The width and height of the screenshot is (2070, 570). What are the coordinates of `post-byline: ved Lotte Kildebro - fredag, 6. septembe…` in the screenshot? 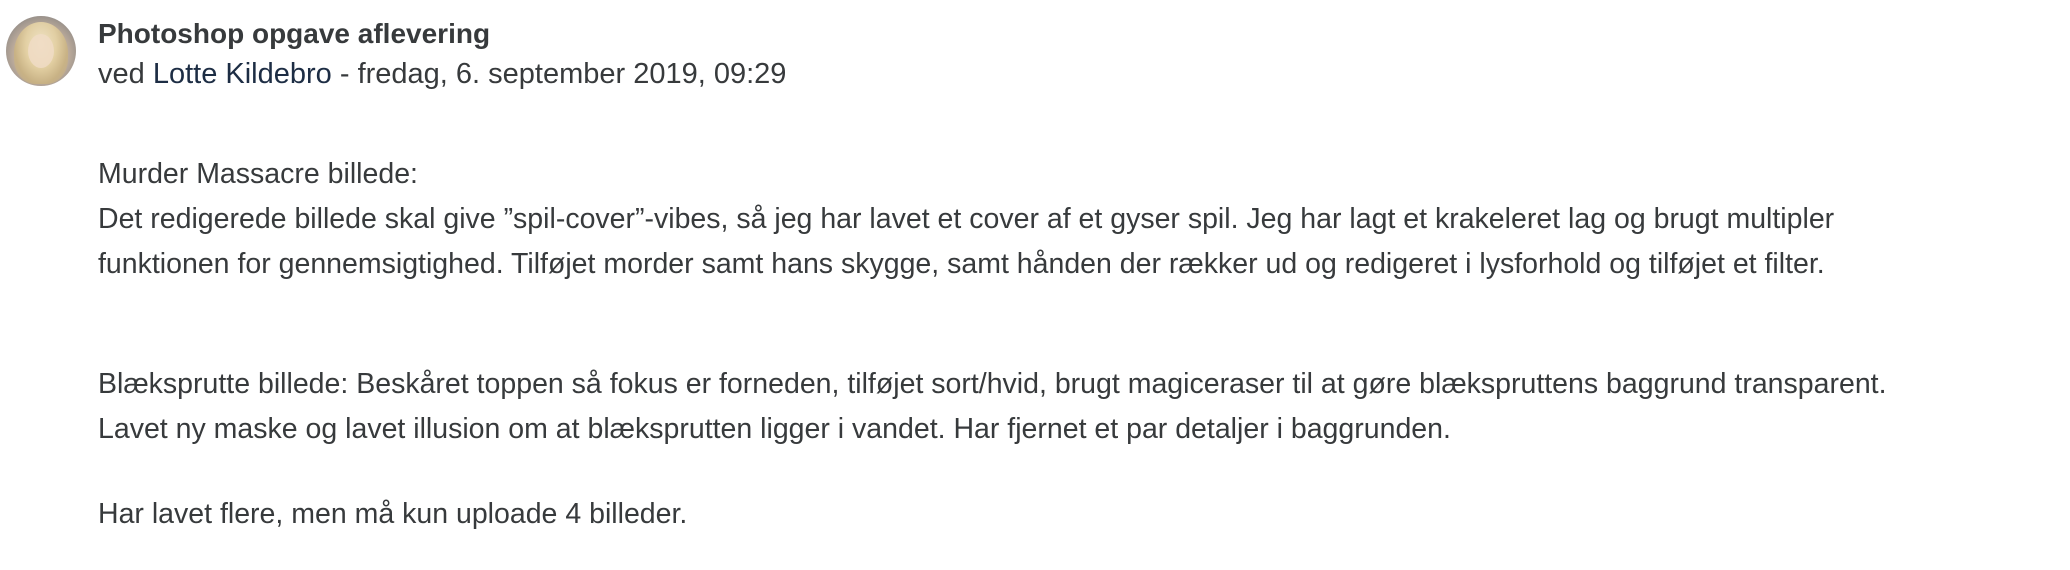 It's located at (442, 74).